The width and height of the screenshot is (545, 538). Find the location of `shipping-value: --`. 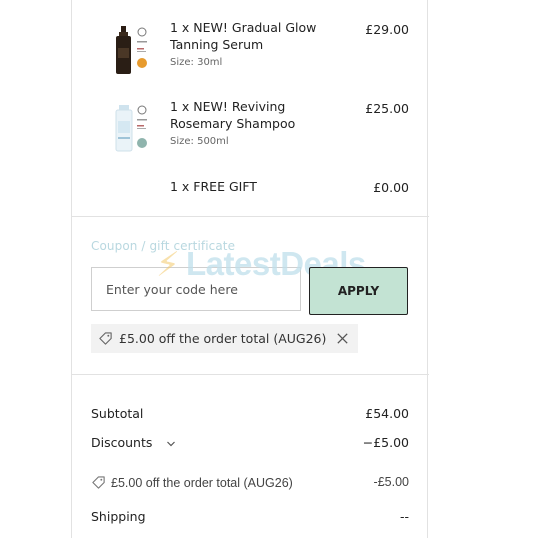

shipping-value: -- is located at coordinates (404, 516).